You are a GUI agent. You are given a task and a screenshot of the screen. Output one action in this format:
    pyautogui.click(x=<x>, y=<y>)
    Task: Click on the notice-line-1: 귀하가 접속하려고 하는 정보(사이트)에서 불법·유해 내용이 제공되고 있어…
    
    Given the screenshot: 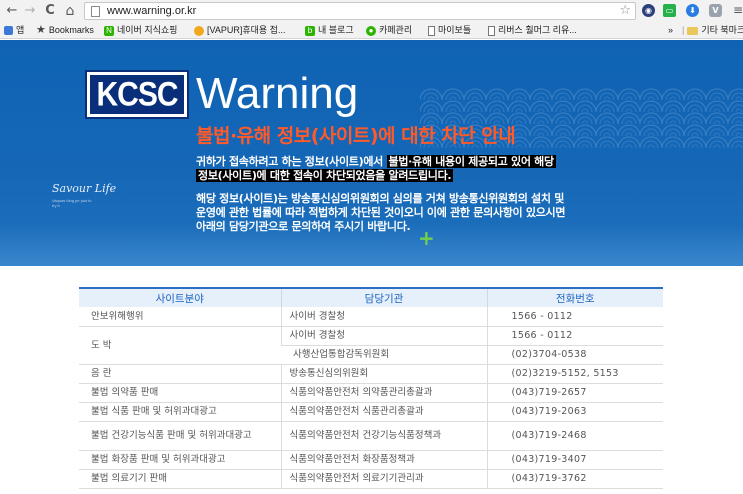 What is the action you would take?
    pyautogui.click(x=376, y=161)
    